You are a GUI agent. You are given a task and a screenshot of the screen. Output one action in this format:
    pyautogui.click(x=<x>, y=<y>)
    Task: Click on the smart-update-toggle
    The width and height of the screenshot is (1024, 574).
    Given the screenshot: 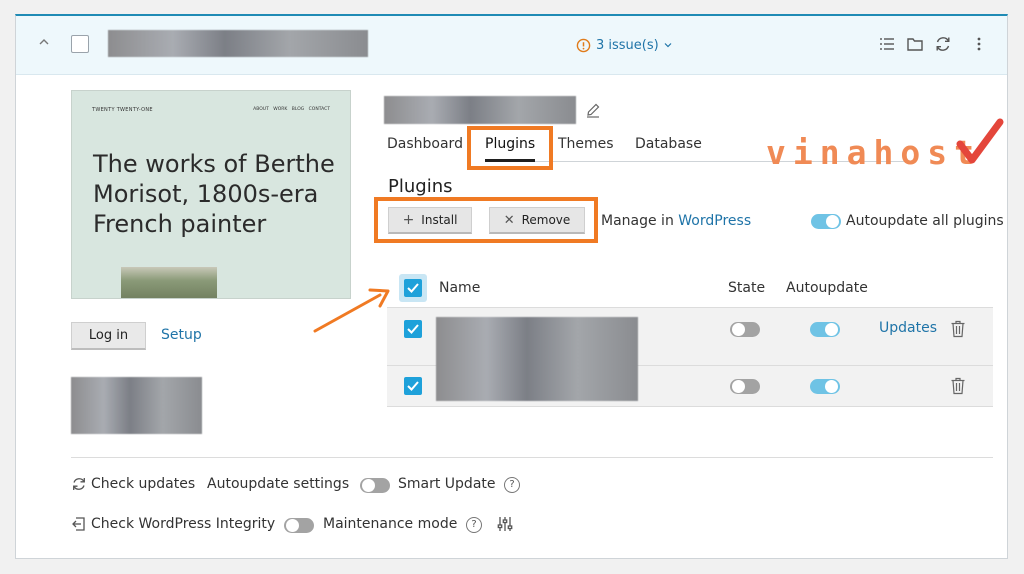 What is the action you would take?
    pyautogui.click(x=375, y=485)
    